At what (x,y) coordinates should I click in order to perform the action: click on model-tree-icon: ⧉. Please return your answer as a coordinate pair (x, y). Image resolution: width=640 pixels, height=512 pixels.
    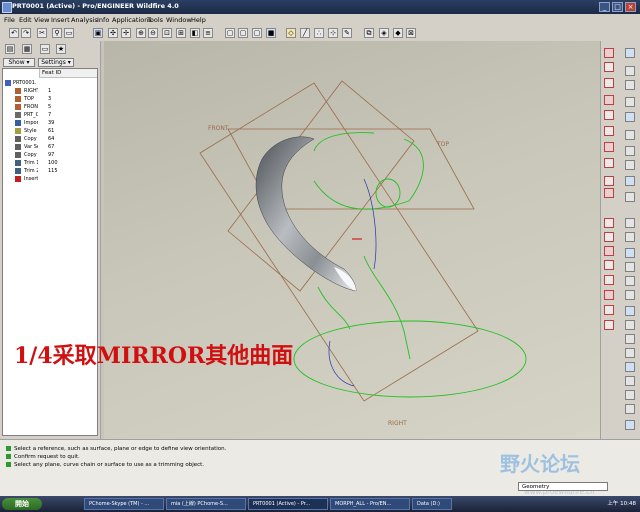
    Looking at the image, I should click on (369, 33).